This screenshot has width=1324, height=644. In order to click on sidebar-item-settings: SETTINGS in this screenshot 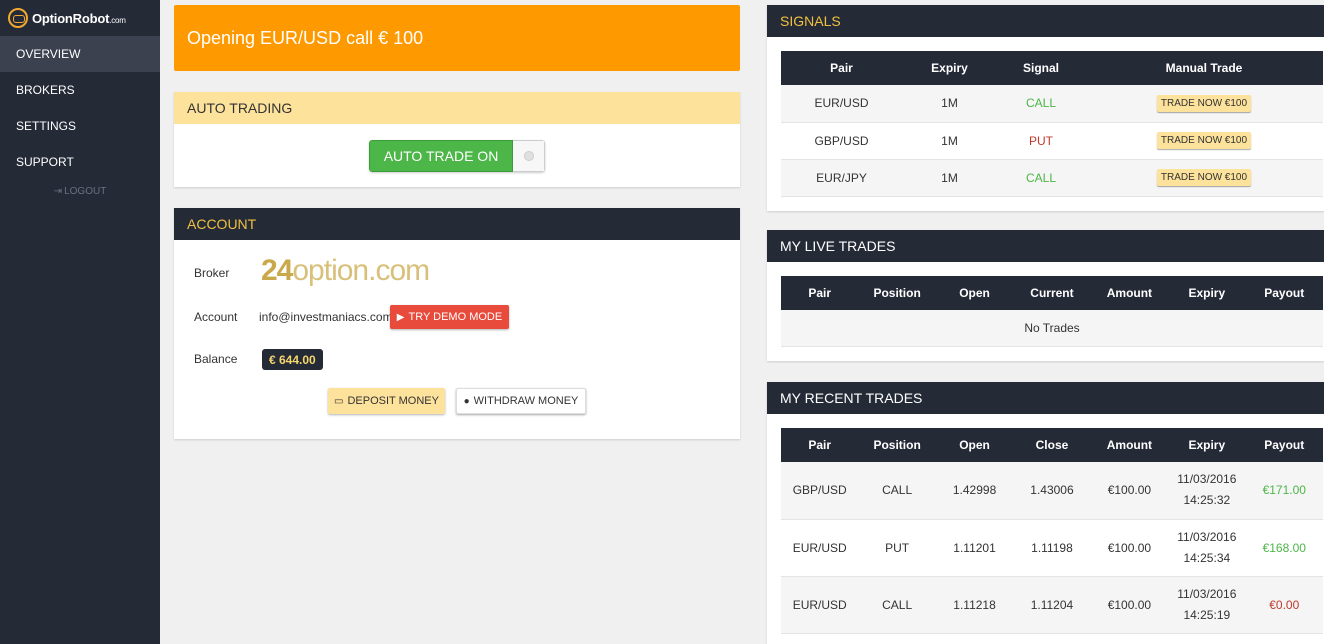, I will do `click(80, 126)`.